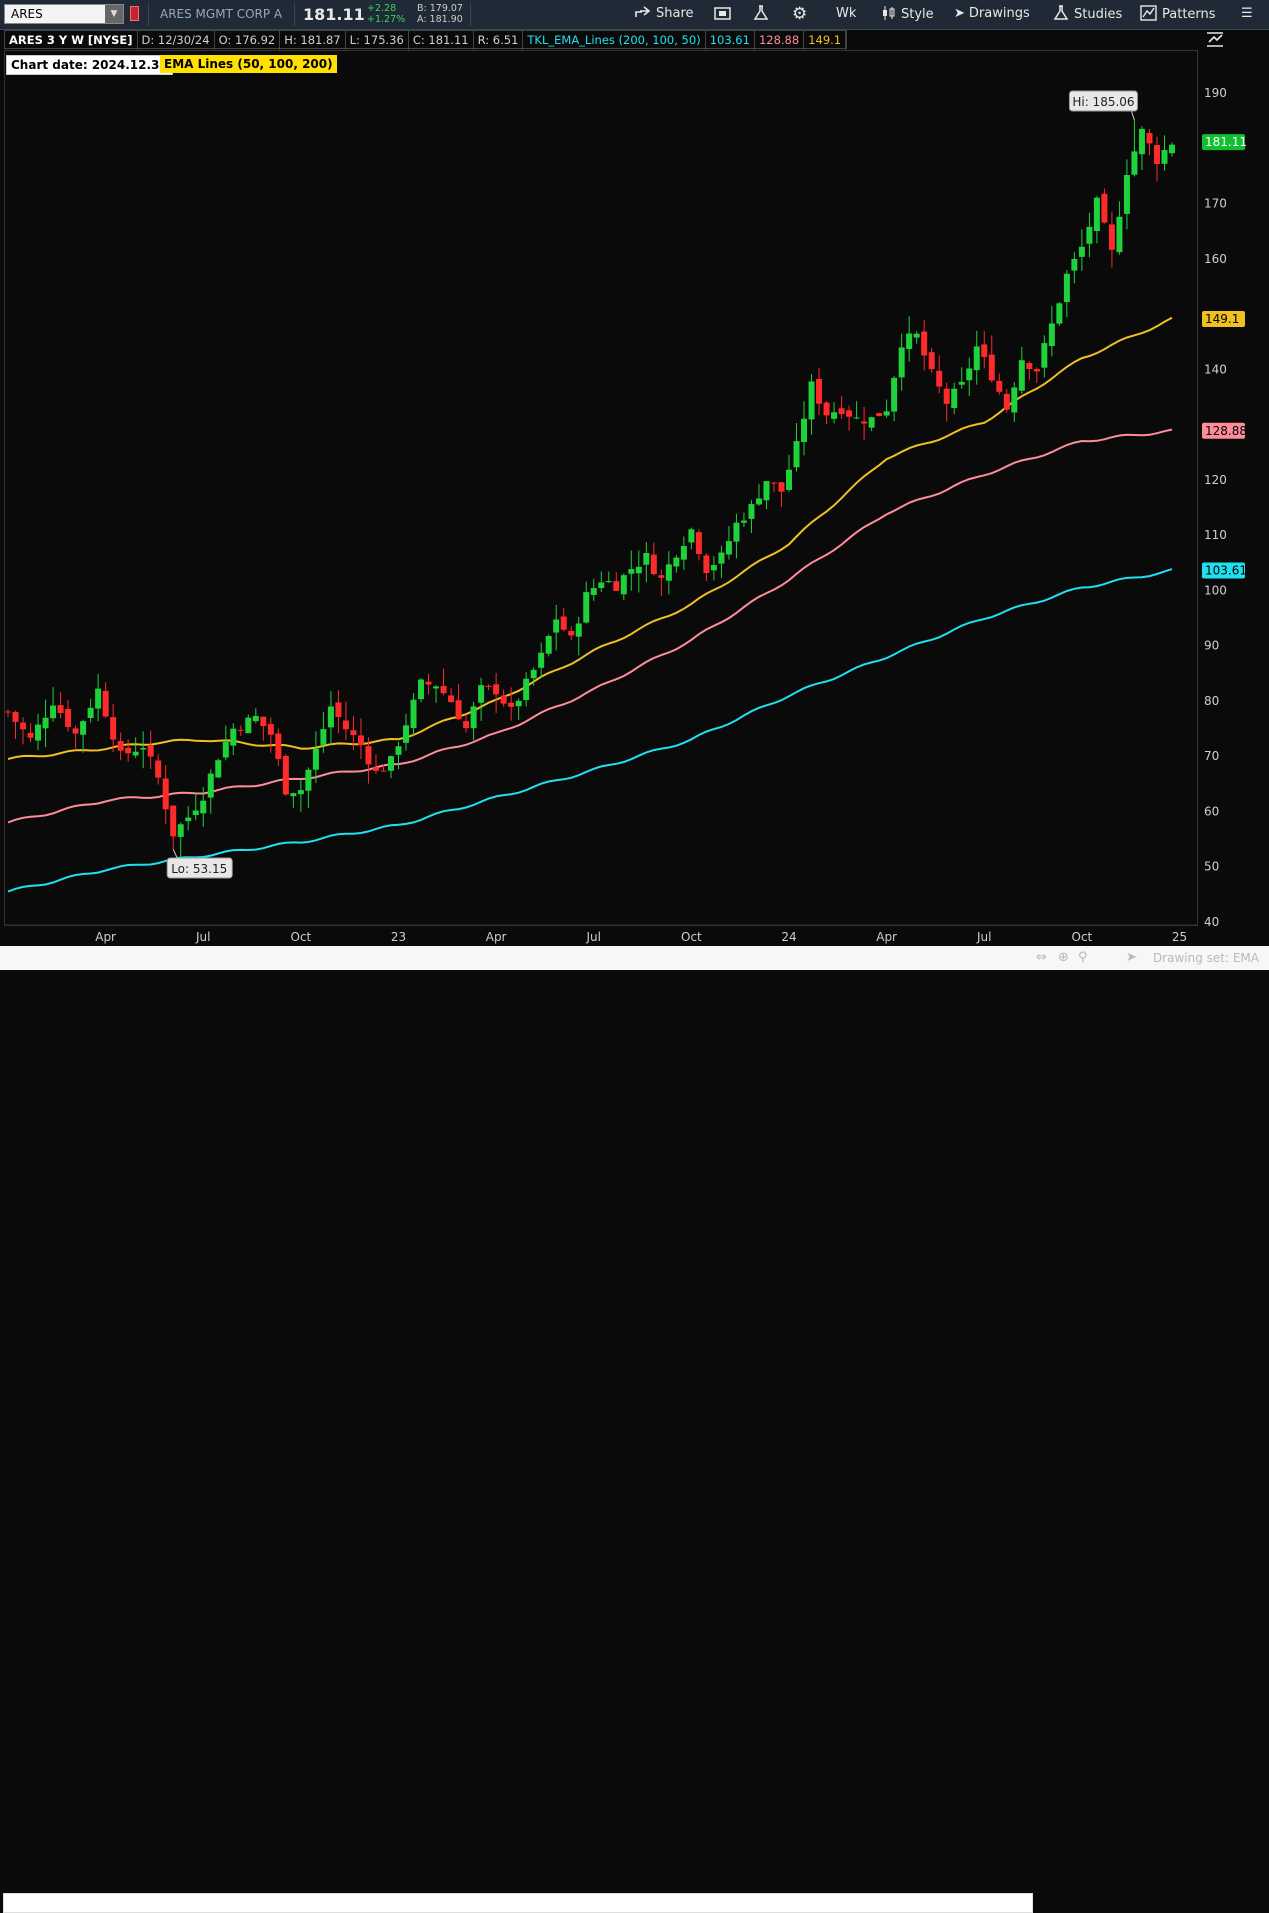  What do you see at coordinates (1211, 867) in the screenshot?
I see `y-tick-label: 50` at bounding box center [1211, 867].